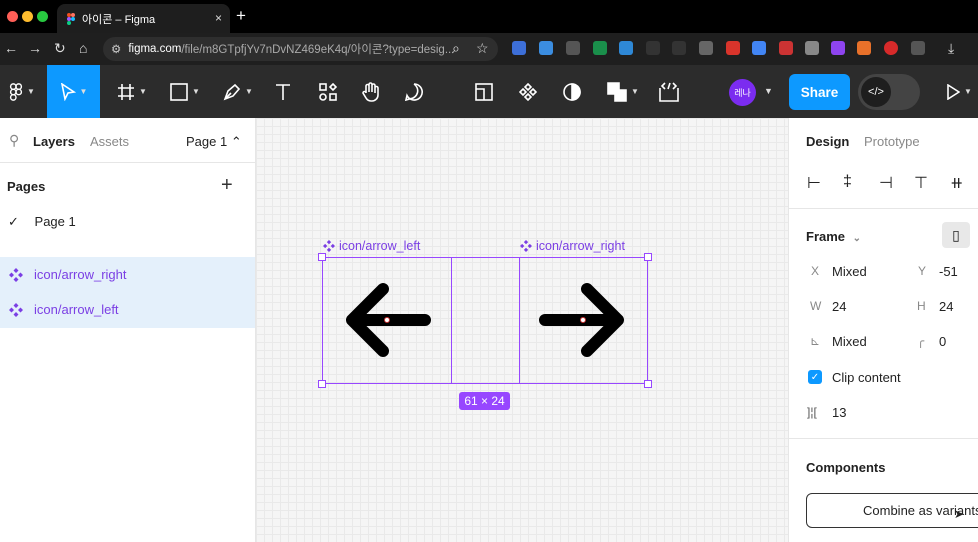  Describe the element at coordinates (679, 48) in the screenshot. I see `extension-crop-icon` at that location.